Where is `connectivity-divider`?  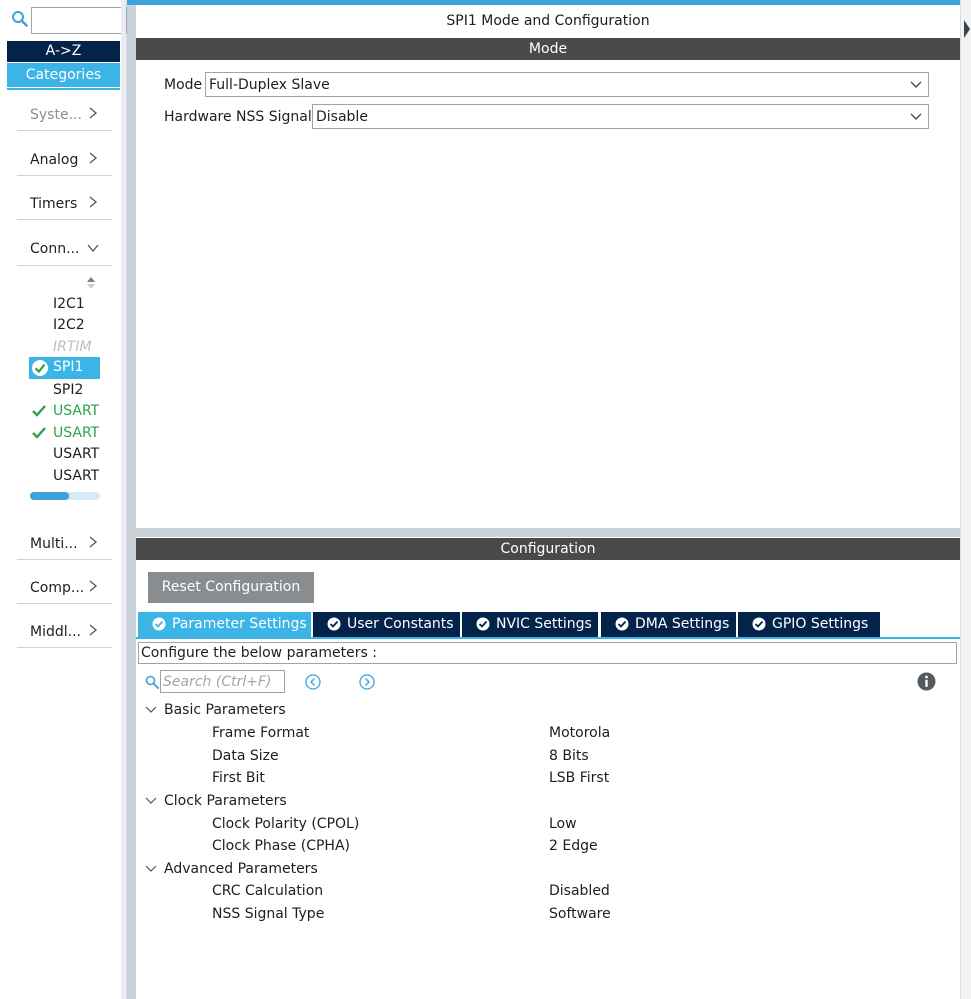
connectivity-divider is located at coordinates (64, 265).